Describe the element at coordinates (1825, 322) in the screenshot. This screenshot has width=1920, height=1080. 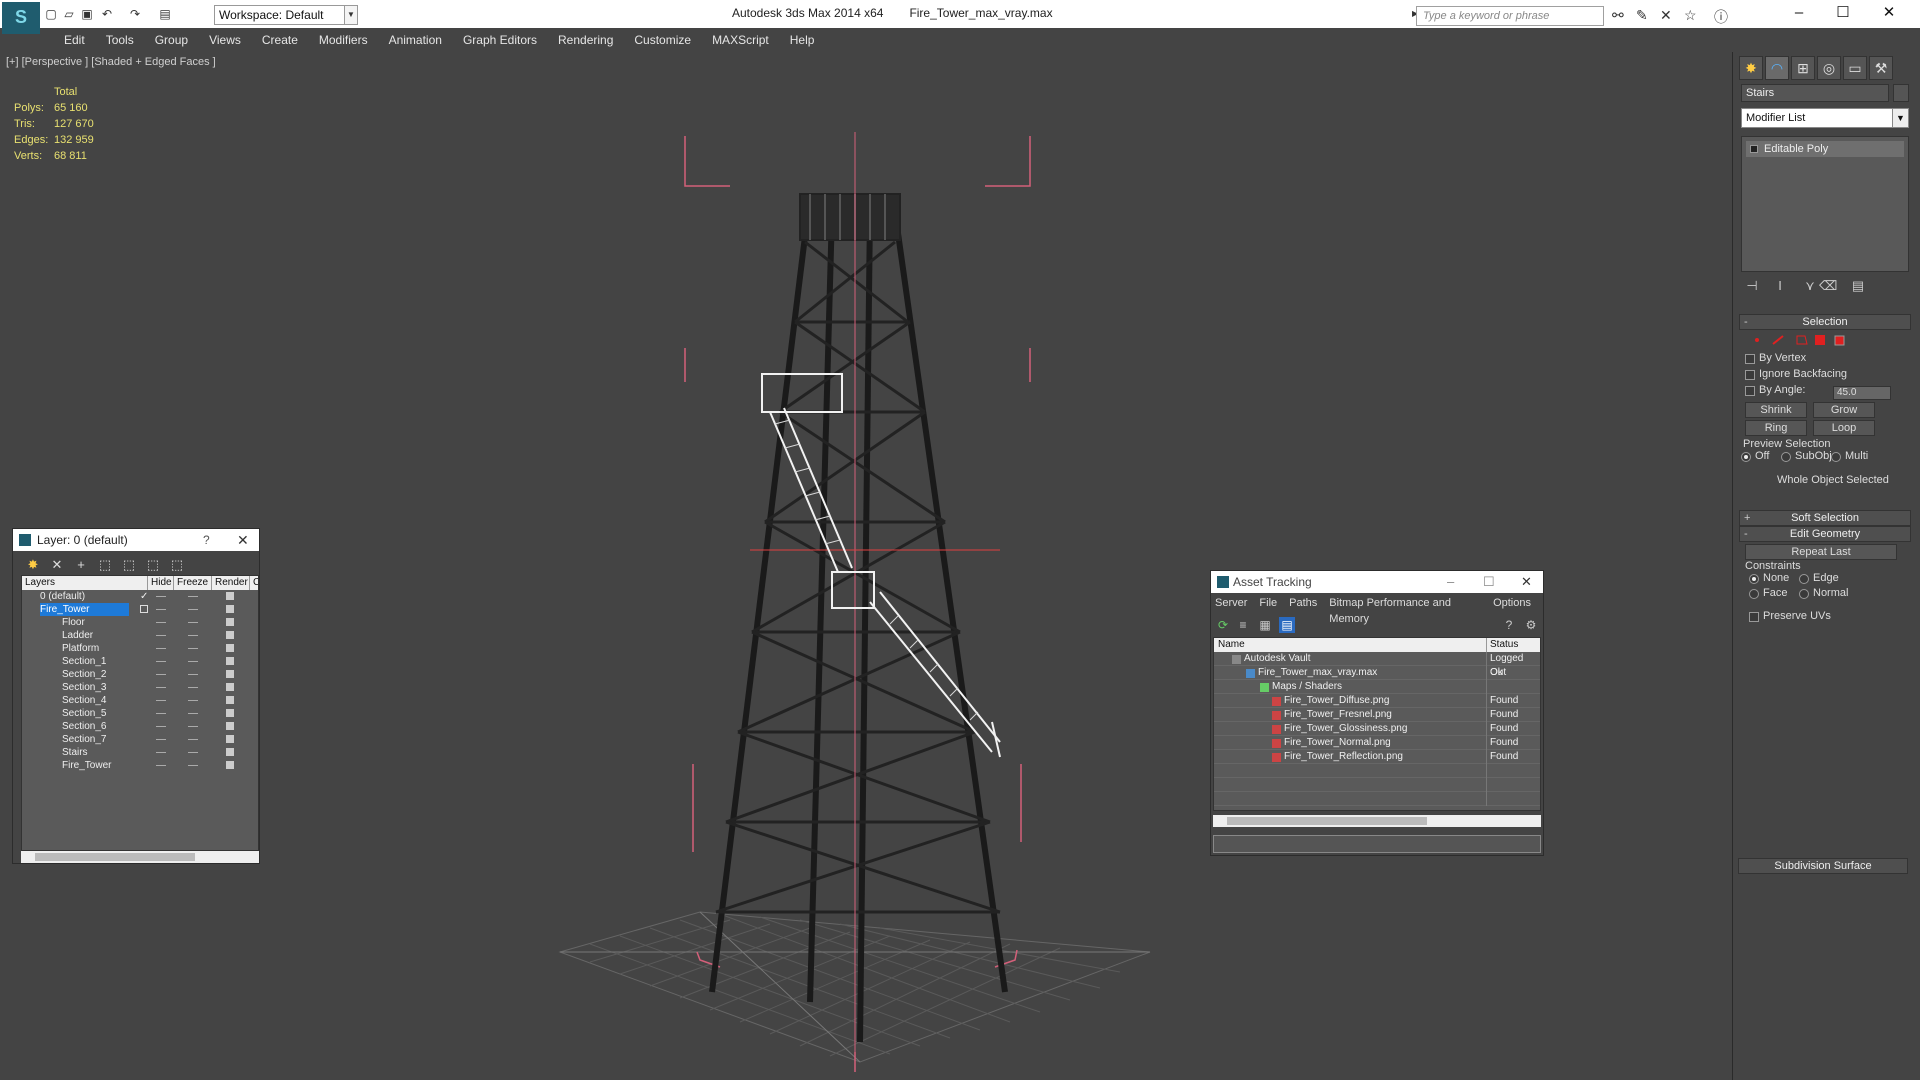
I see `selection-rollout-header: - Selection` at that location.